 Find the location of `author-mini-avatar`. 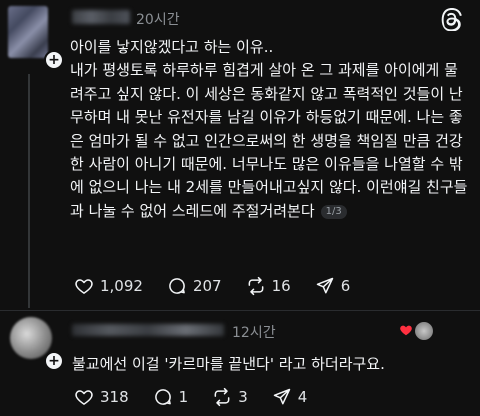

author-mini-avatar is located at coordinates (424, 331).